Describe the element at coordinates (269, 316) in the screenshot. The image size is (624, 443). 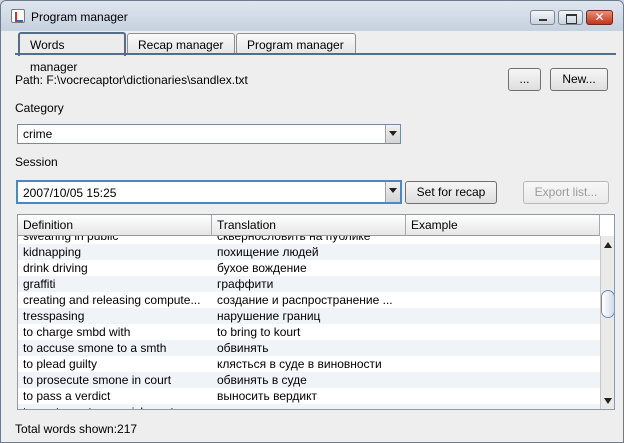
I see `cell-translation: нарушение границ` at that location.